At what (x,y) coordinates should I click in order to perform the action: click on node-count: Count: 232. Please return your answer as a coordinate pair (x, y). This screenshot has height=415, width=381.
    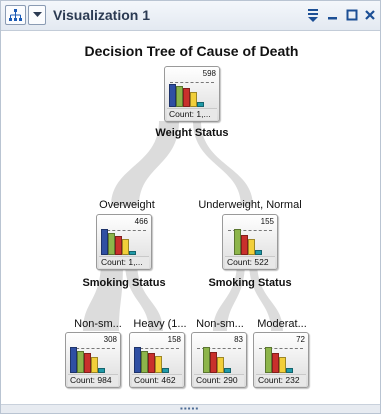
    Looking at the image, I should click on (281, 380).